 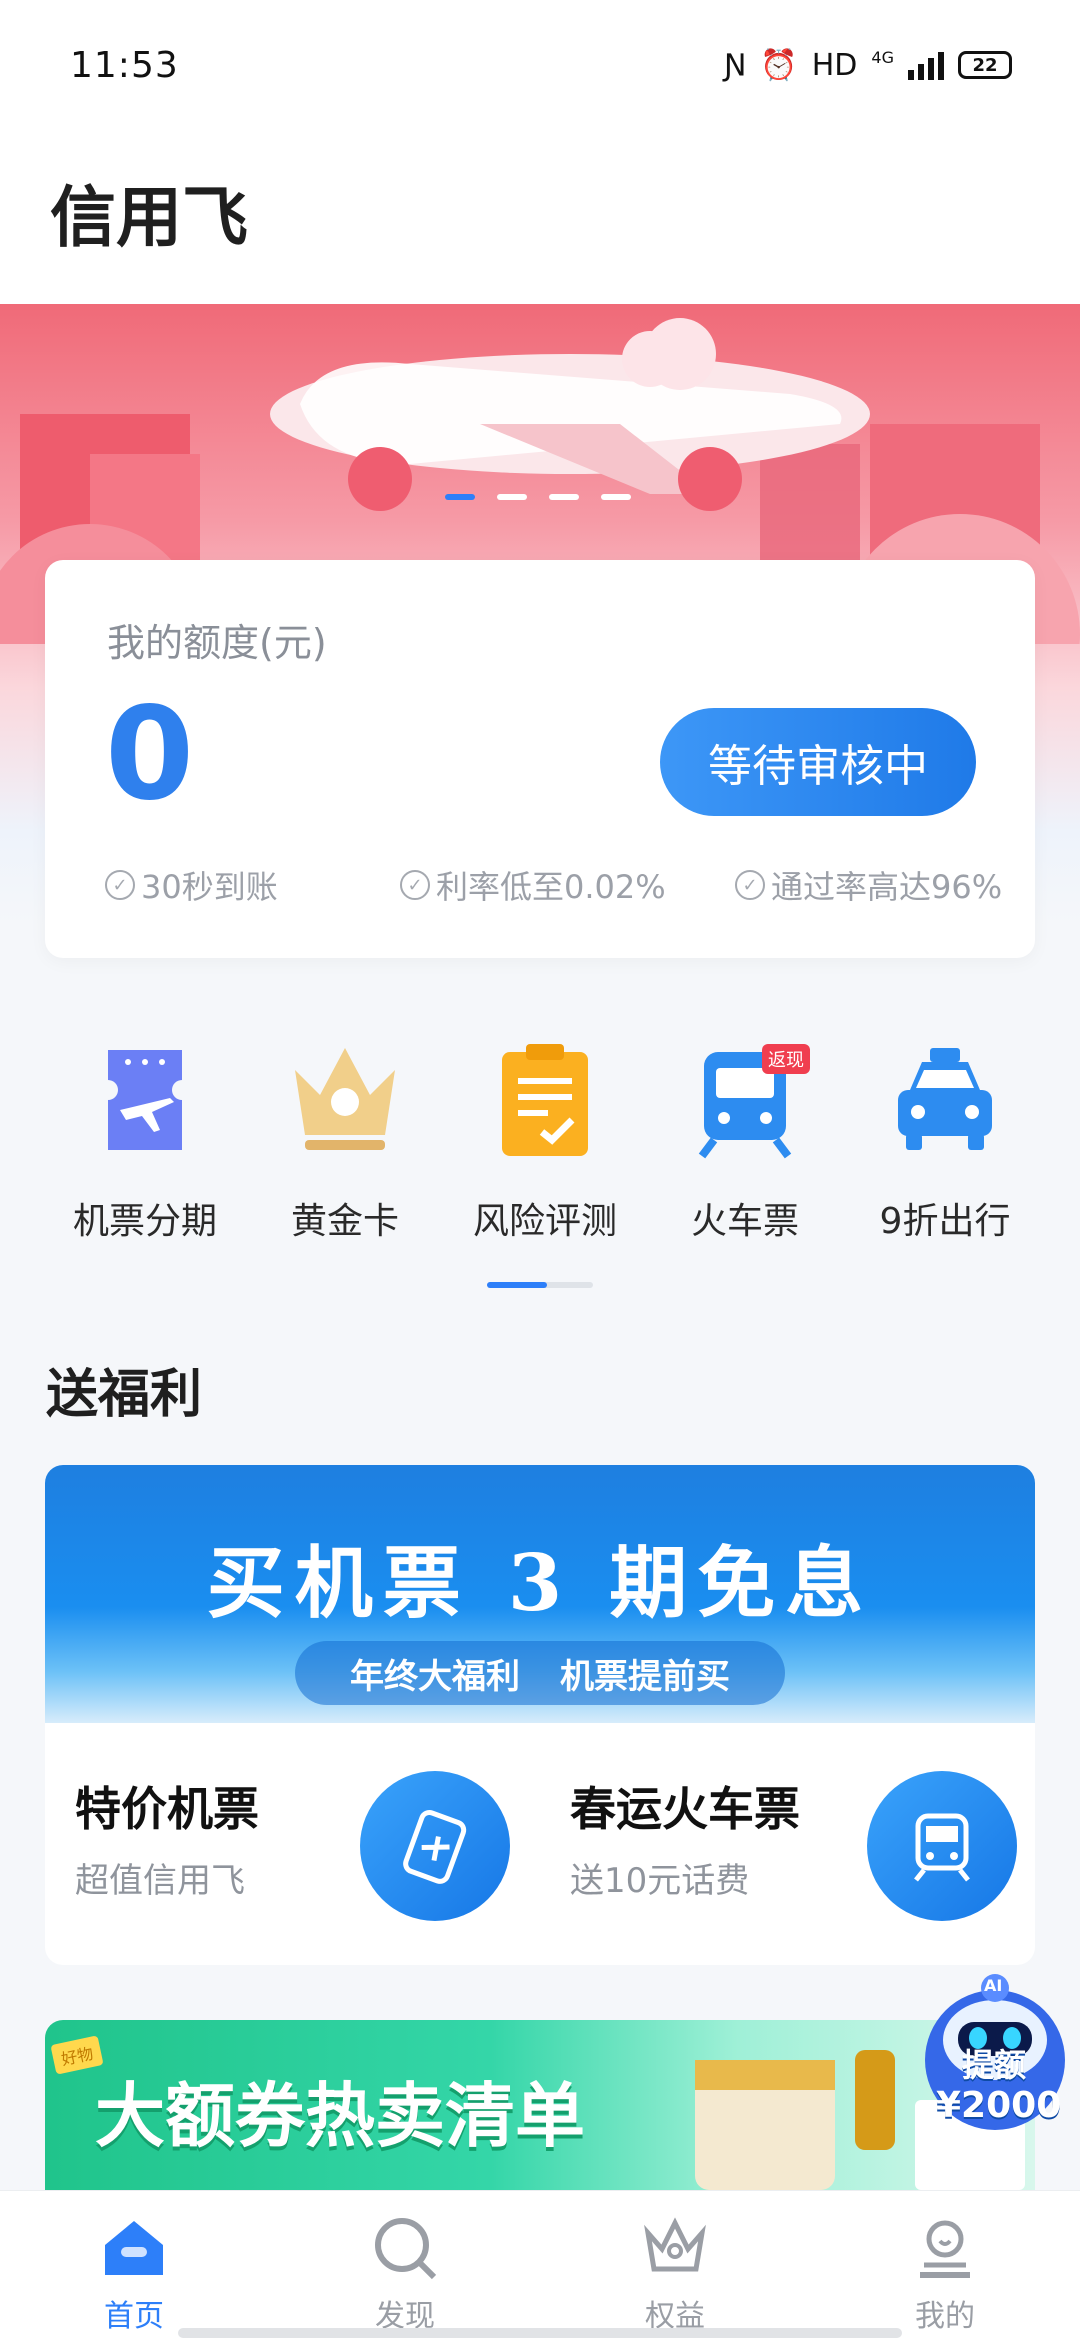 What do you see at coordinates (945, 2248) in the screenshot?
I see `user-icon` at bounding box center [945, 2248].